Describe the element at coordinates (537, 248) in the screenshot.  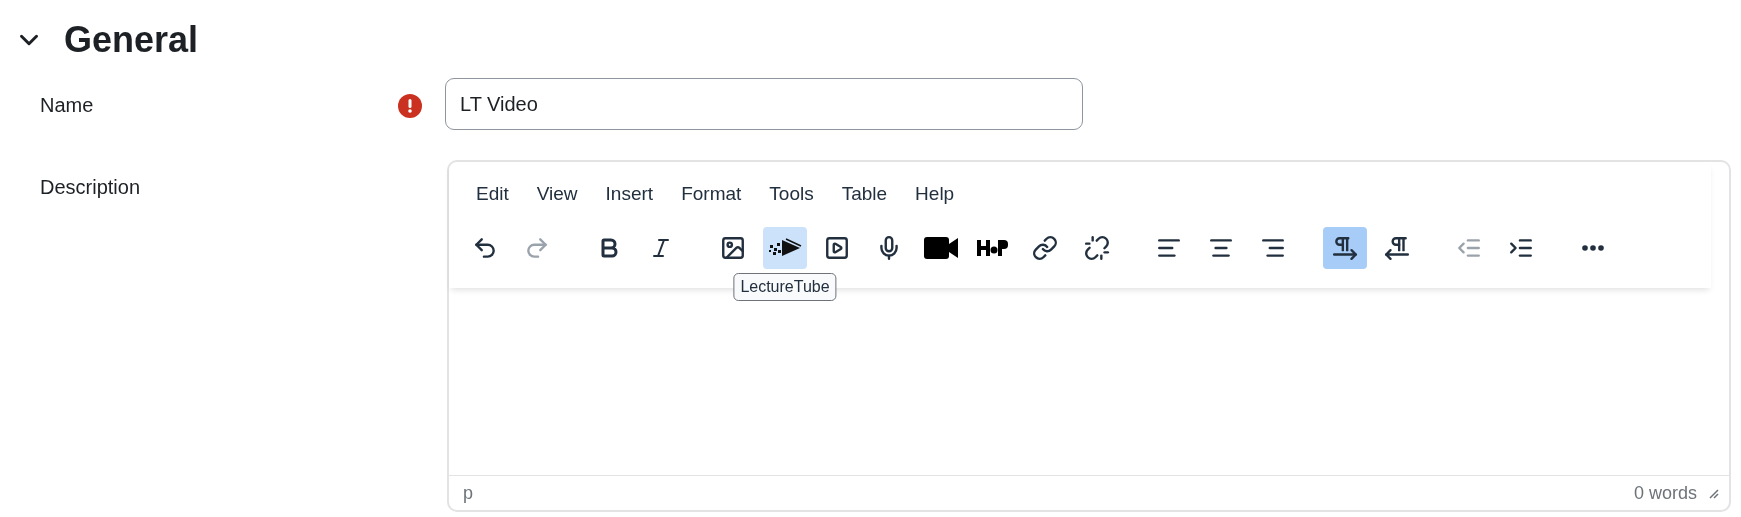
I see `redo-icon` at that location.